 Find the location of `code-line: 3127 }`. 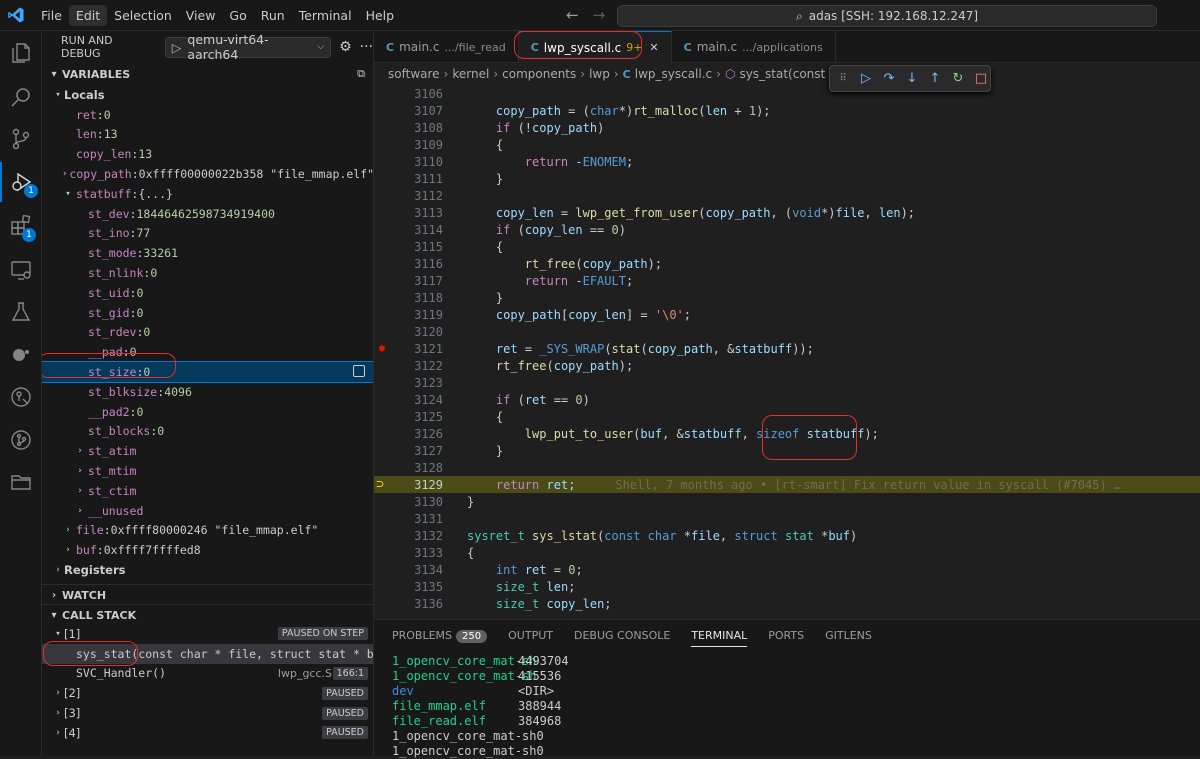

code-line: 3127 } is located at coordinates (787, 450).